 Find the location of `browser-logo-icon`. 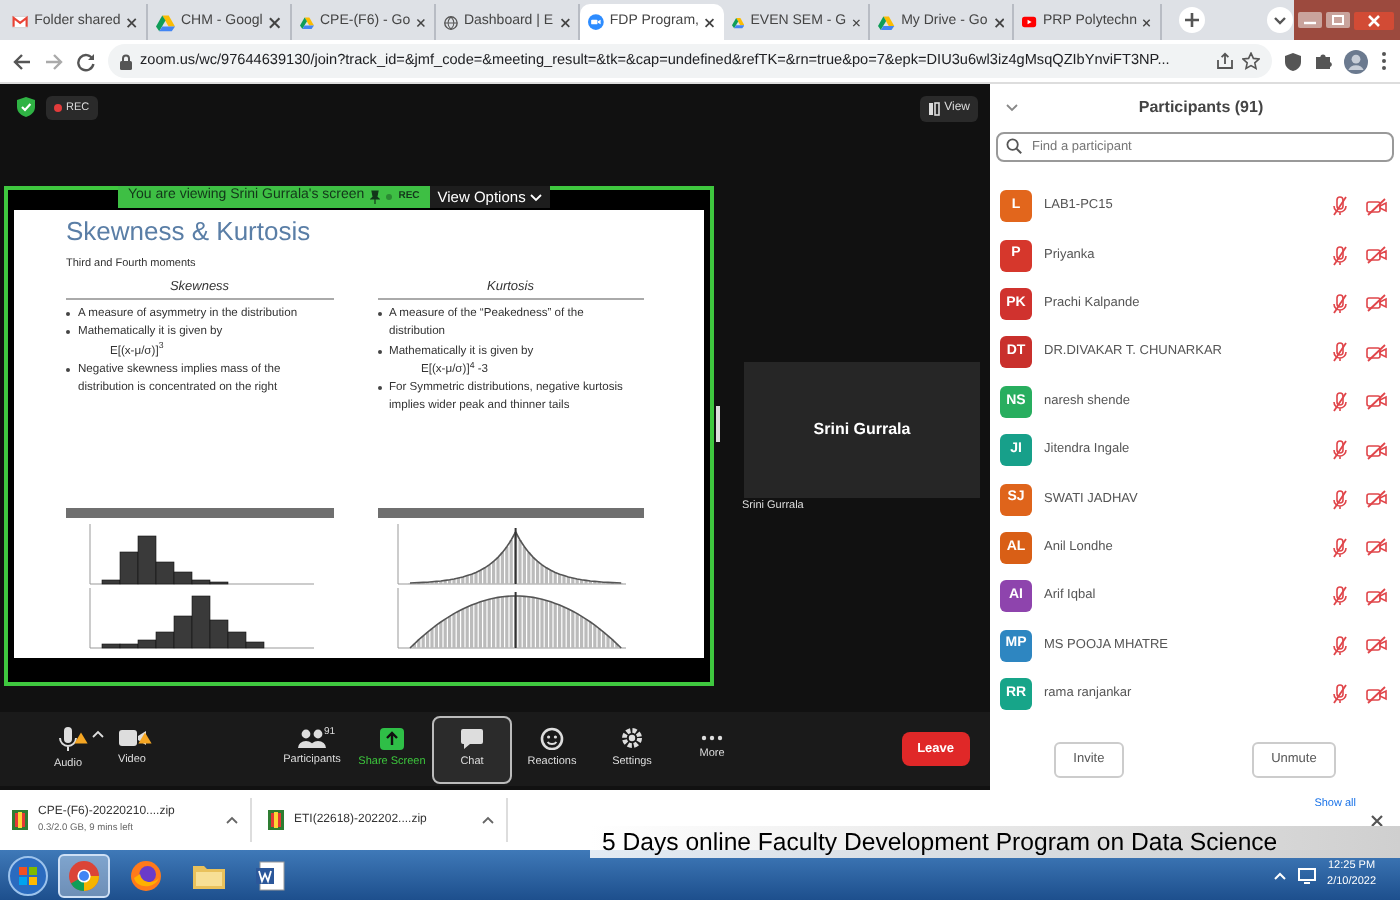

browser-logo-icon is located at coordinates (84, 875).